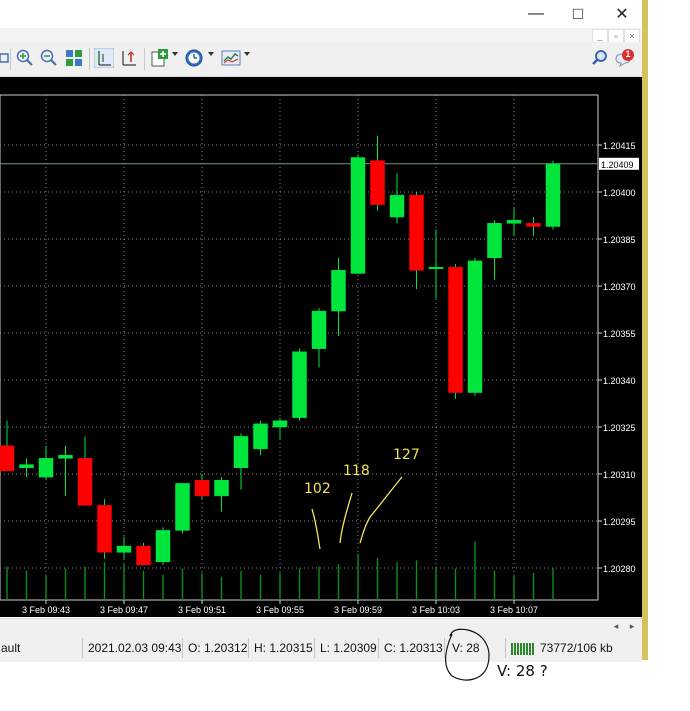 This screenshot has height=711, width=690. Describe the element at coordinates (321, 14) in the screenshot. I see `title-bar: — □ ✕` at that location.